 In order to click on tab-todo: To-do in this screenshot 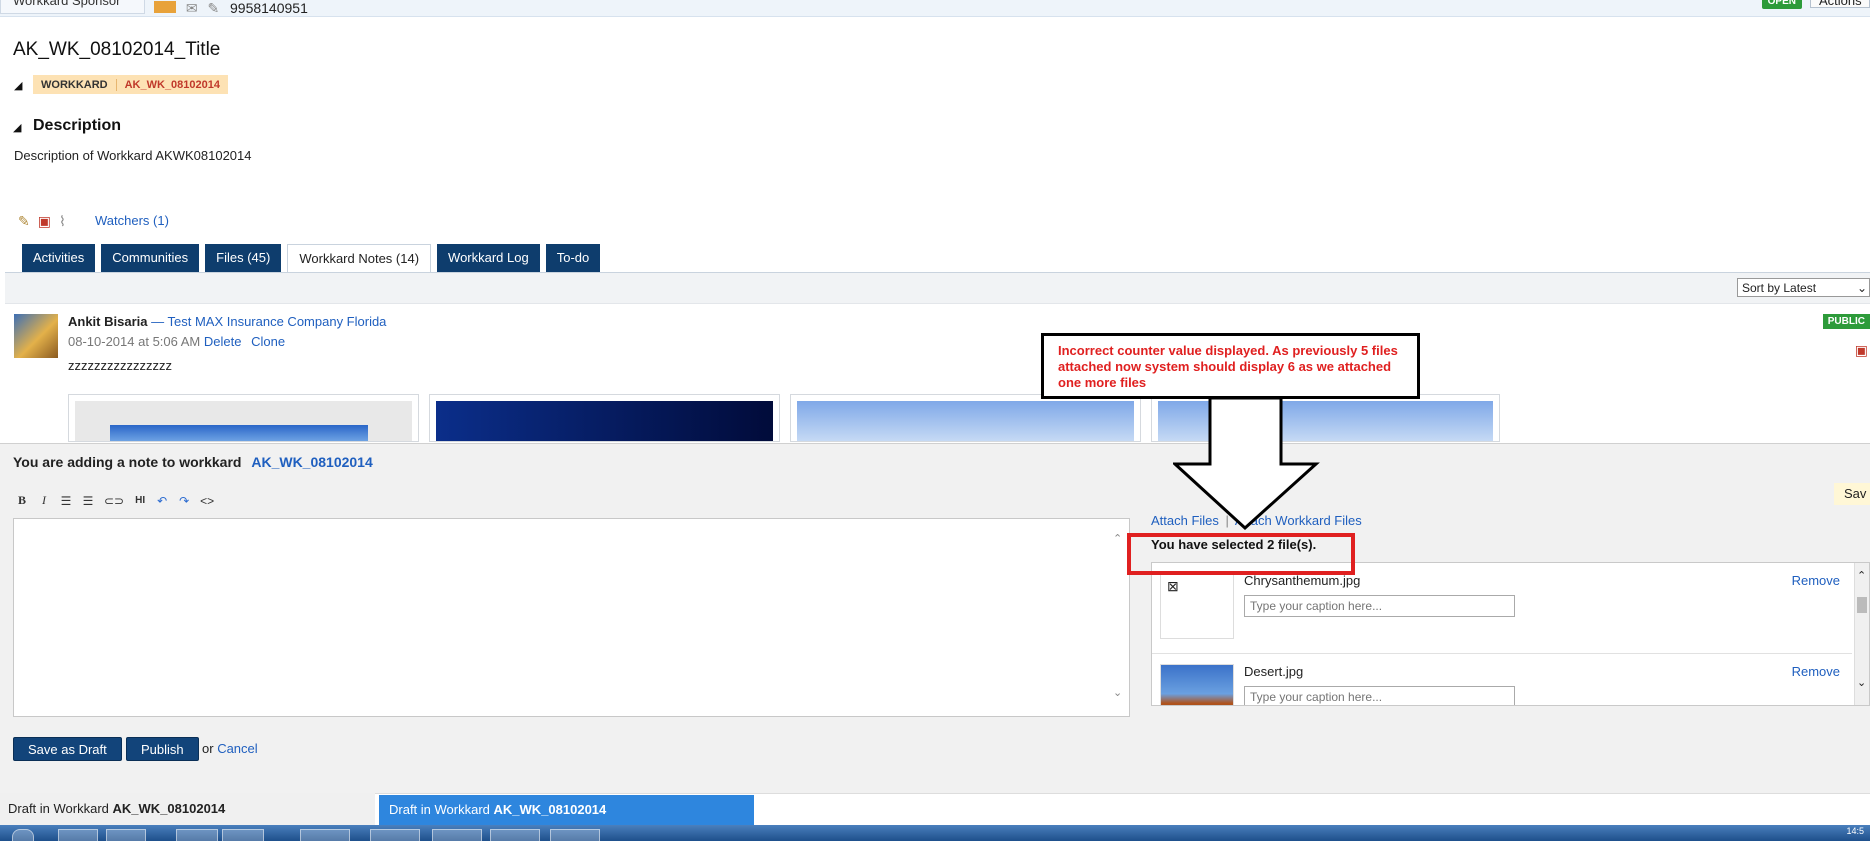, I will do `click(573, 258)`.